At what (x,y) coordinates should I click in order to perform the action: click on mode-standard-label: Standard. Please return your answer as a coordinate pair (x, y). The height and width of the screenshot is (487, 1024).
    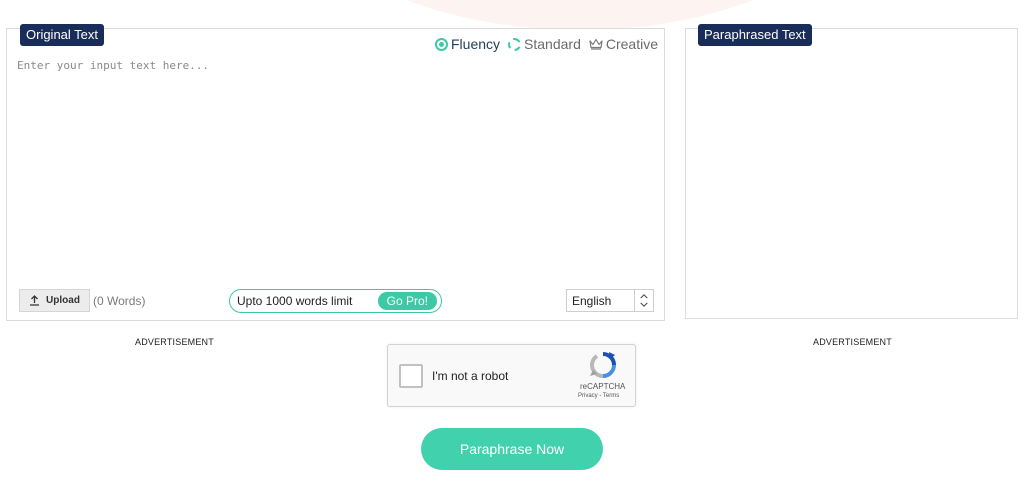
    Looking at the image, I should click on (552, 44).